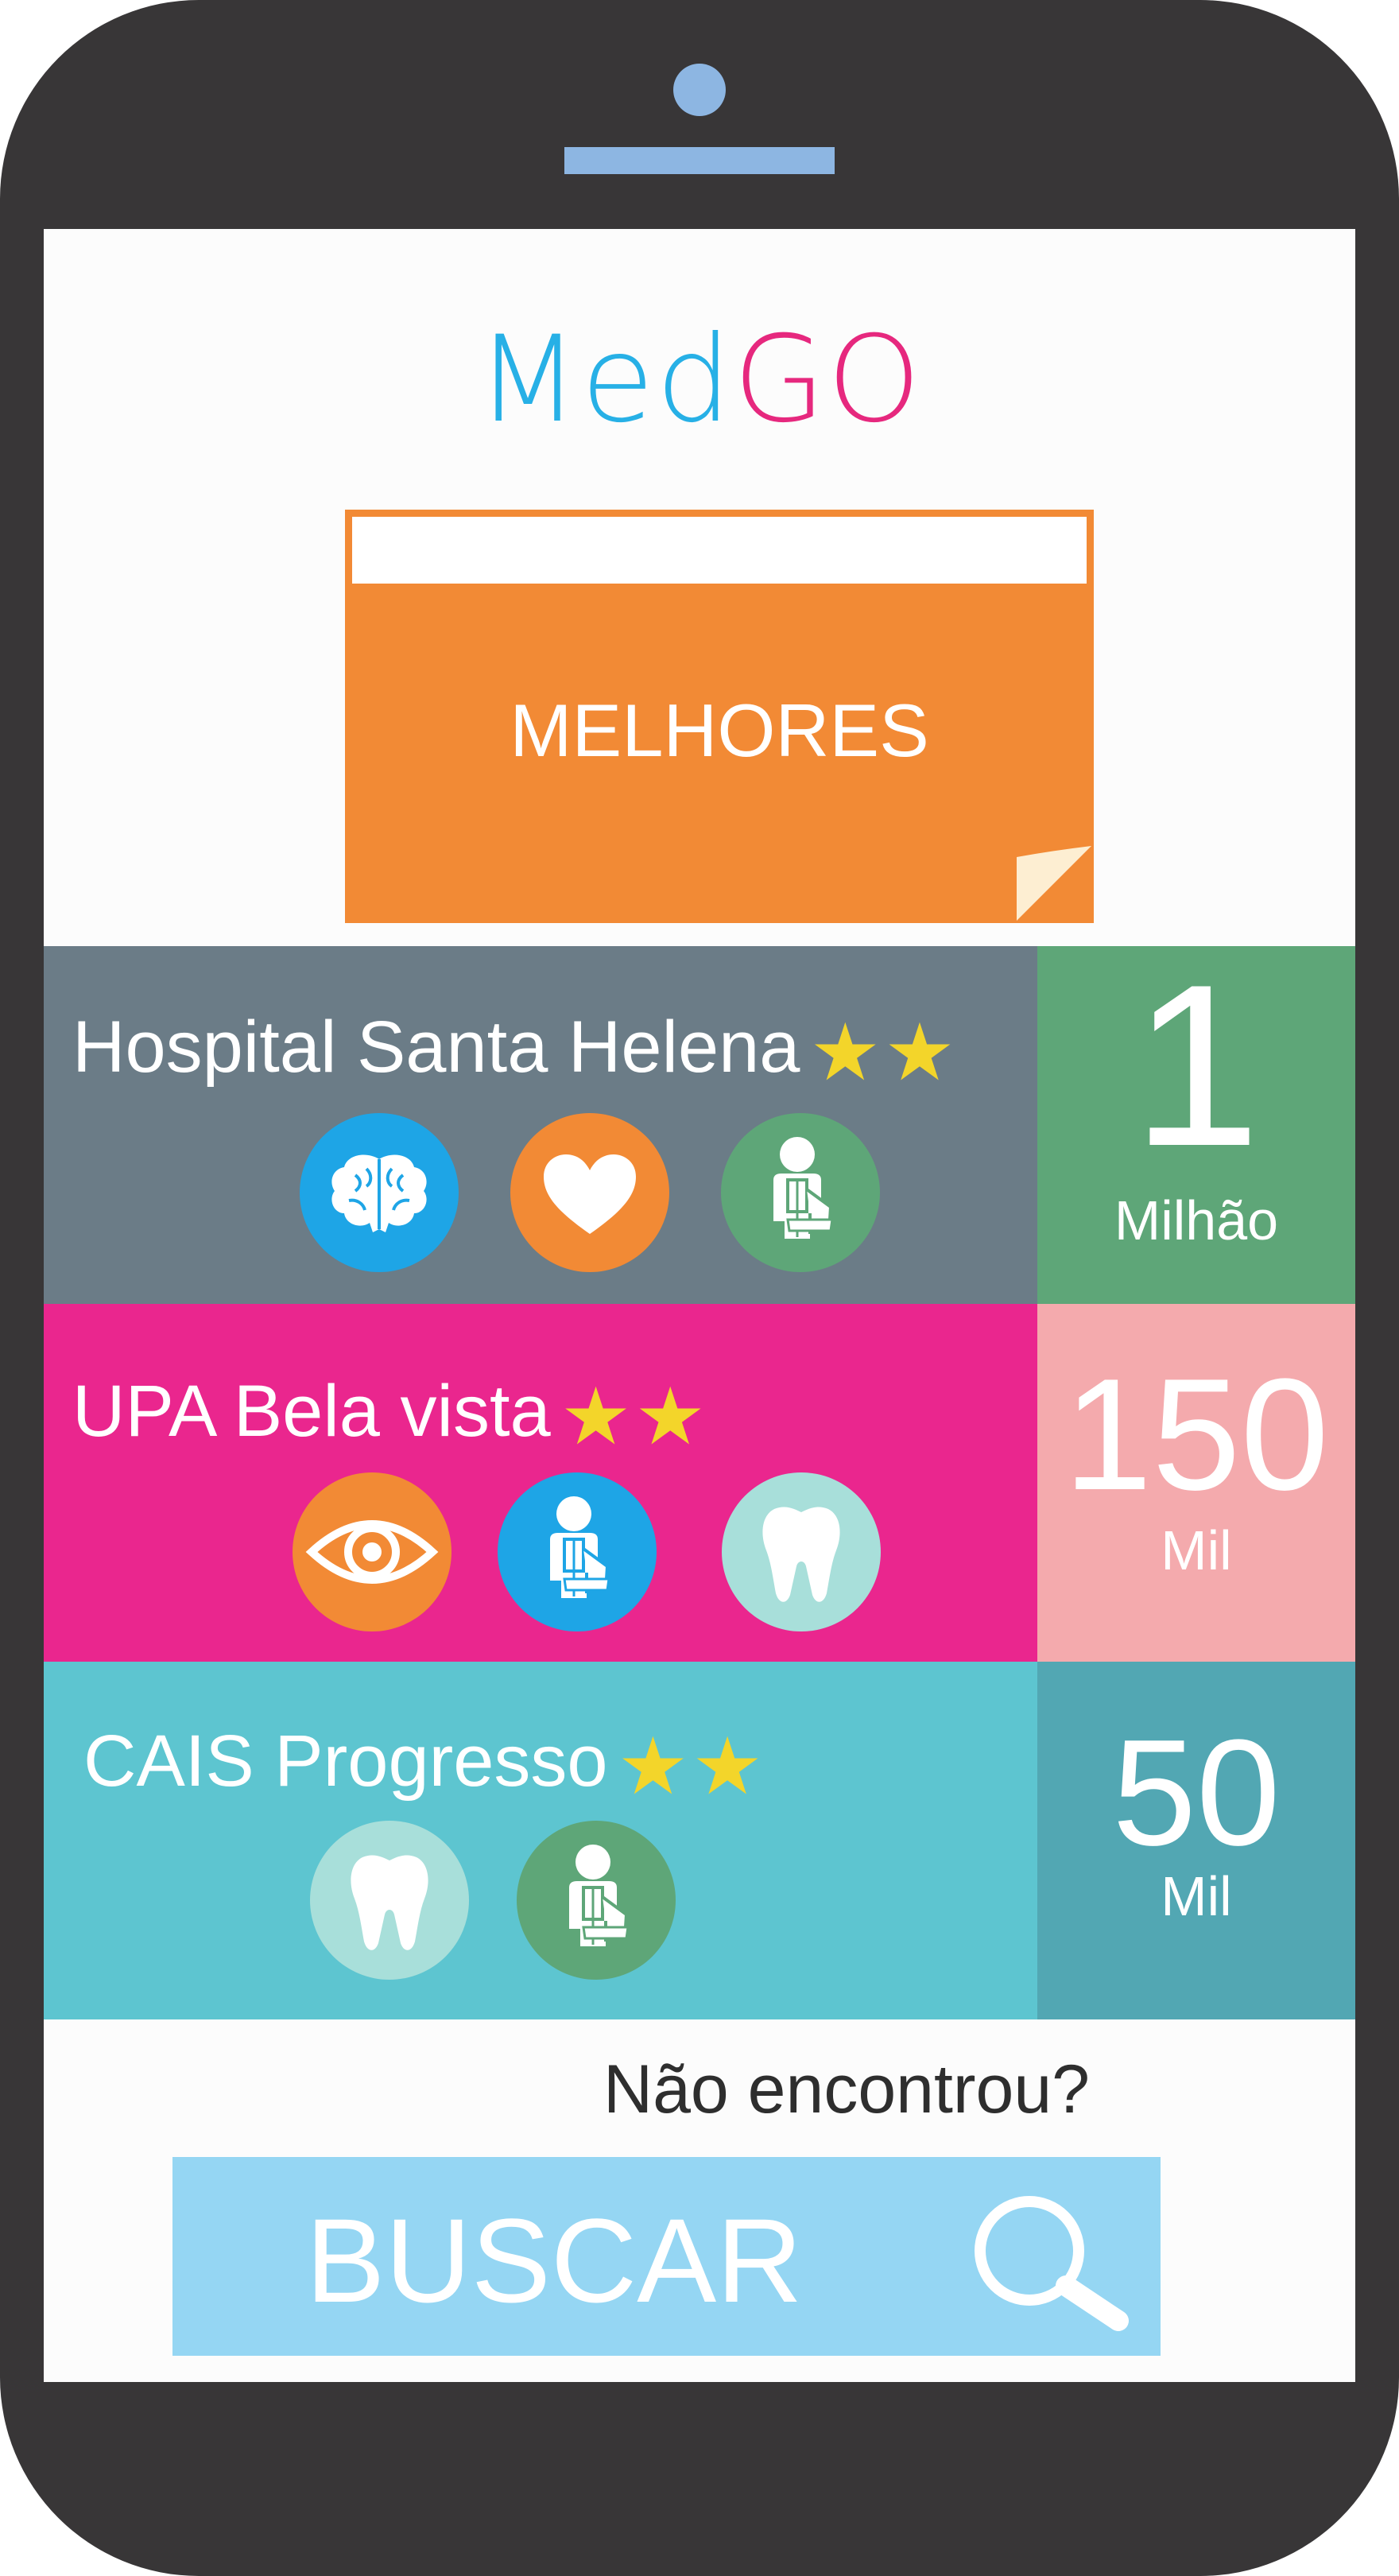 Image resolution: width=1399 pixels, height=2576 pixels. I want to click on camera-lens, so click(699, 90).